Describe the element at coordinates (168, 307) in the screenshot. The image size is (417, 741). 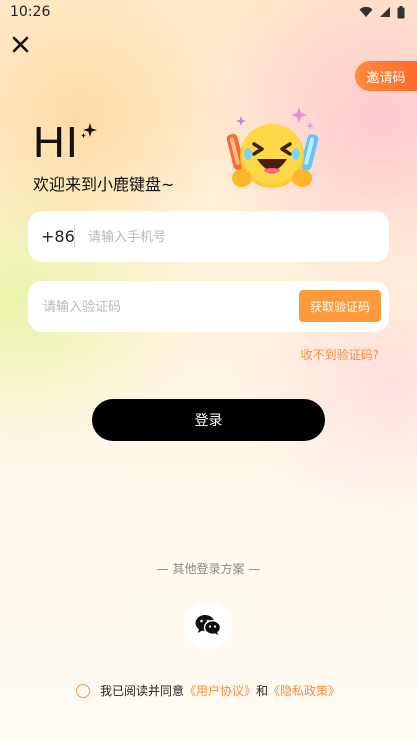
I see `verification-code-input` at that location.